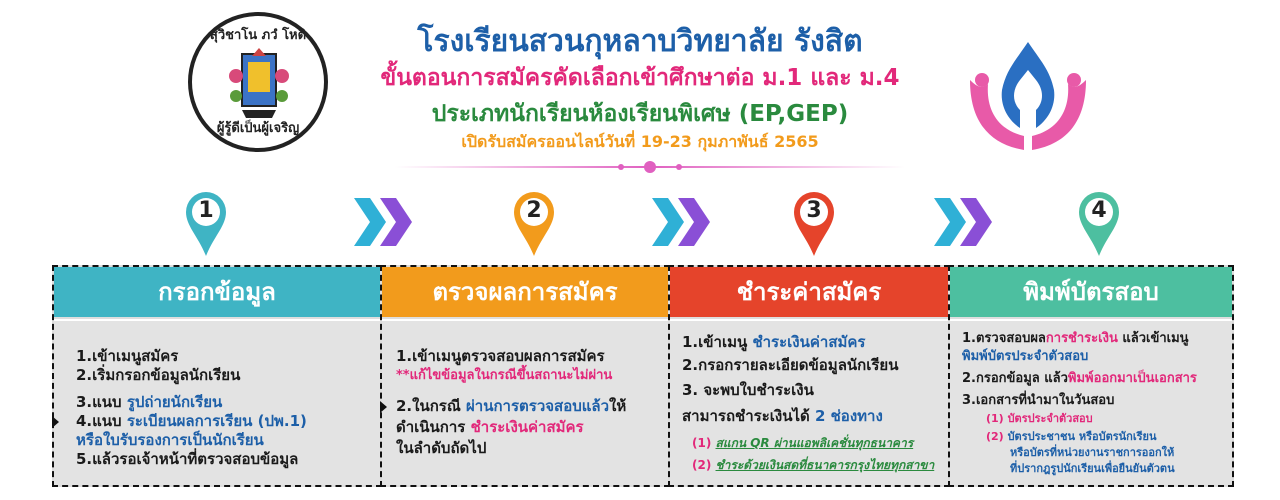 The width and height of the screenshot is (1280, 500). I want to click on list-item: พิมพ์บัตรประจำตัวสอบ, so click(1025, 356).